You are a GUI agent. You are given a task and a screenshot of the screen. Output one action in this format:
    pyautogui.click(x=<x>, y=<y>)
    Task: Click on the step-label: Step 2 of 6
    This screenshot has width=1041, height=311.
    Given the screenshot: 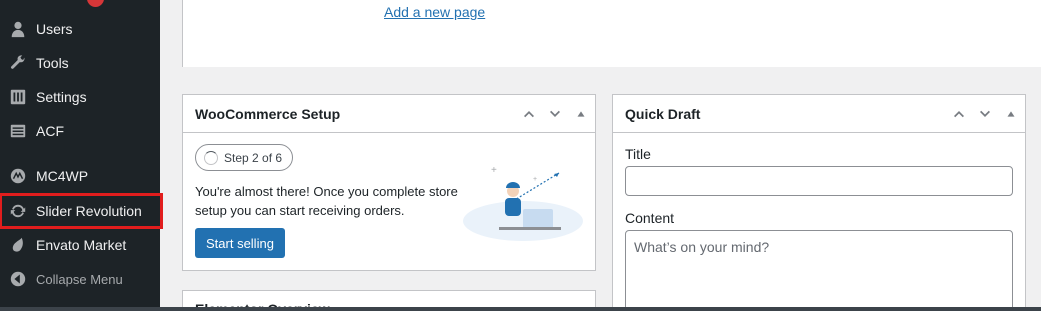 What is the action you would take?
    pyautogui.click(x=253, y=157)
    